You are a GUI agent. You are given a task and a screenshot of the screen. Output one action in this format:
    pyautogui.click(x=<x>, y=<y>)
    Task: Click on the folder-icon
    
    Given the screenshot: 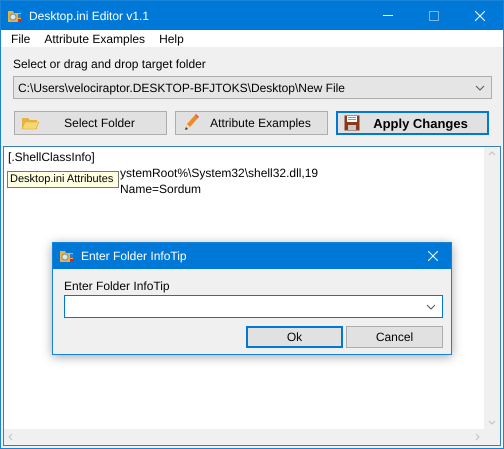 What is the action you would take?
    pyautogui.click(x=30, y=123)
    